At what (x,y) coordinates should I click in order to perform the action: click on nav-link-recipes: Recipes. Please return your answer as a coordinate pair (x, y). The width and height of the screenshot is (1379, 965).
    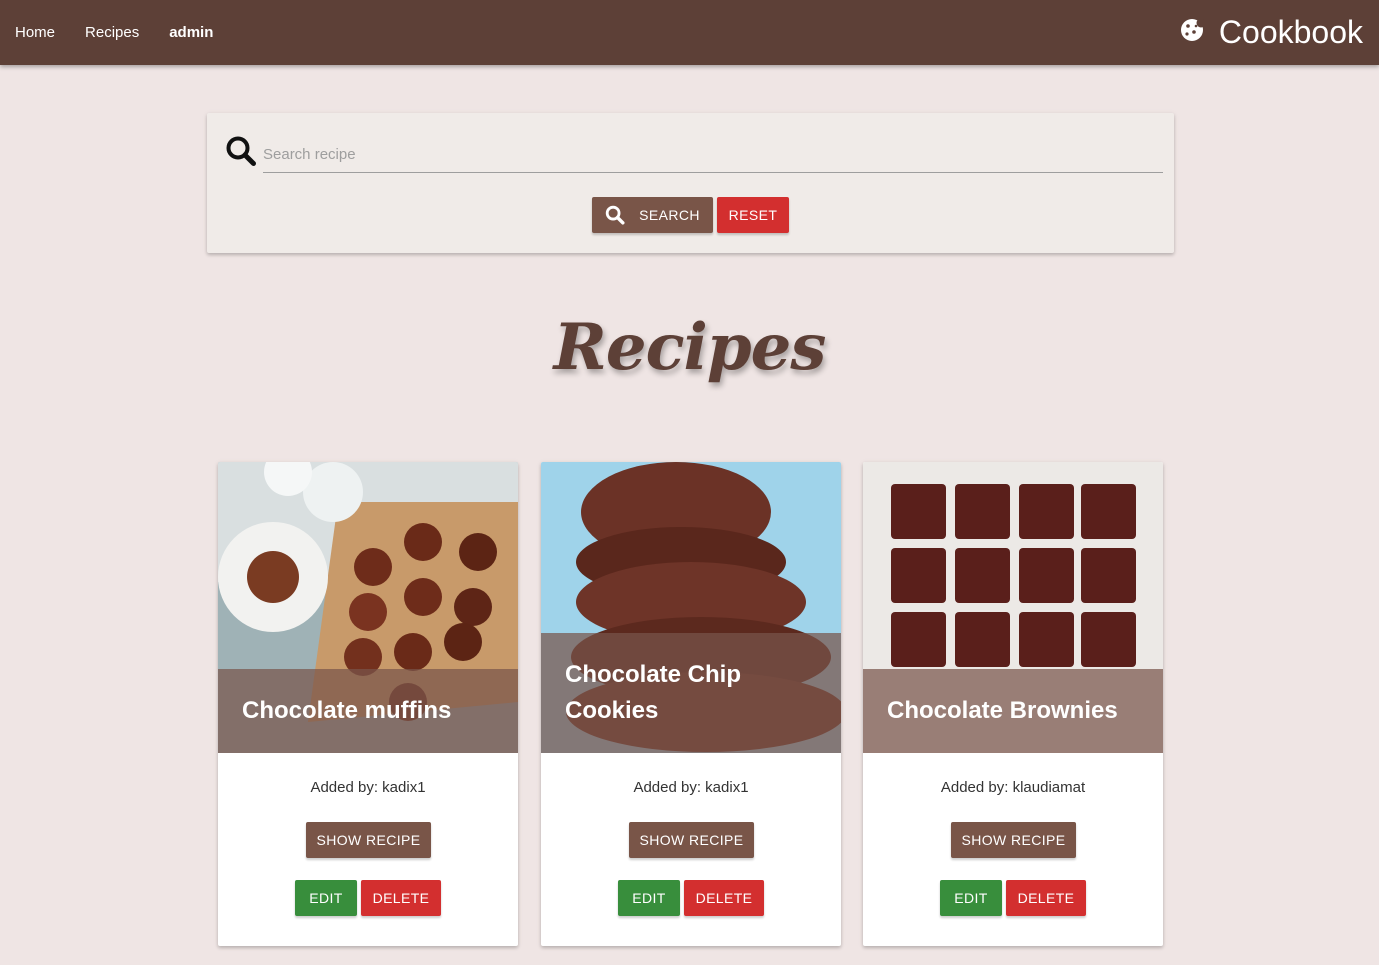
    Looking at the image, I should click on (112, 32).